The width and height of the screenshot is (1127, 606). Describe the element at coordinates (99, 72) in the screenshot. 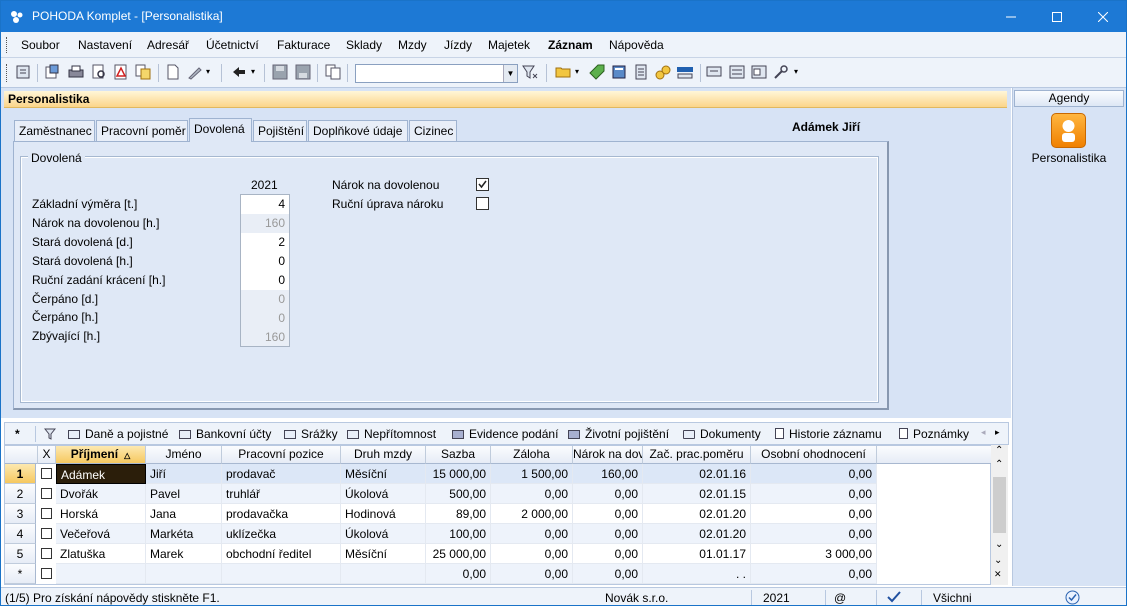

I see `preview-icon` at that location.